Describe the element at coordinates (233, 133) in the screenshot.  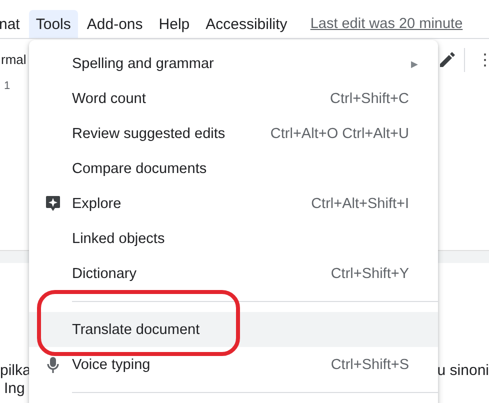
I see `menu-item: Review suggested edits Ctrl+Alt+O Ctrl+Alt+U` at that location.